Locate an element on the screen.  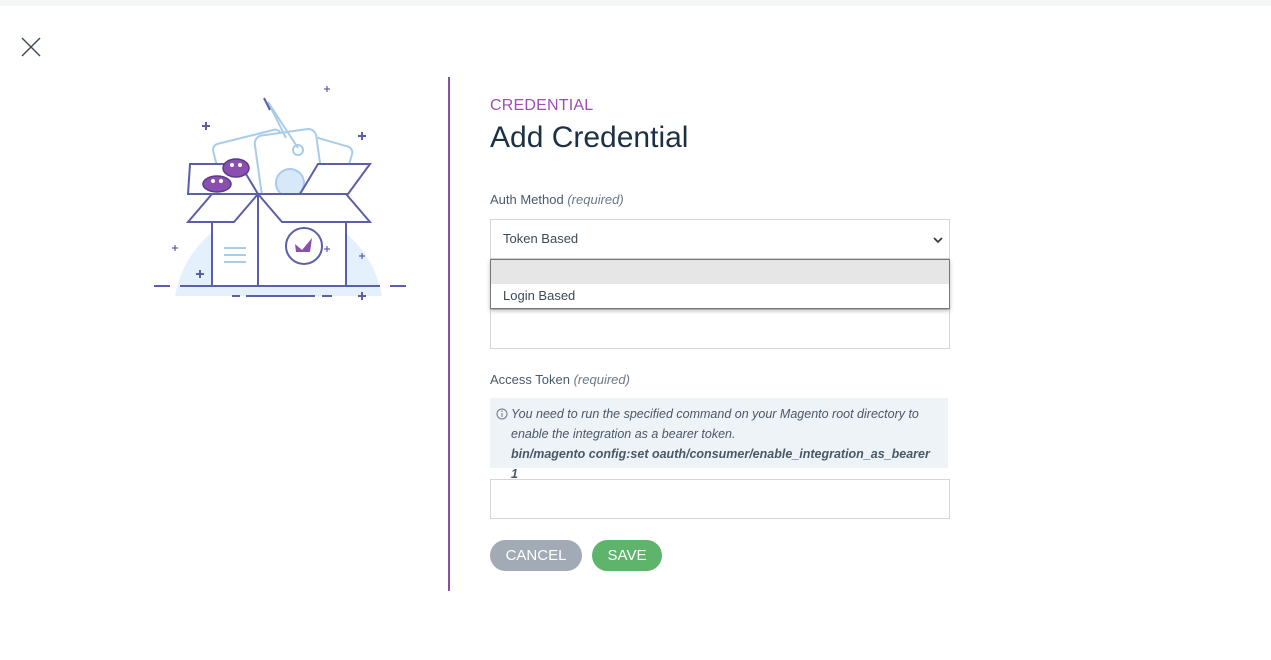
dropdown-option-login-based: Login Based is located at coordinates (720, 296).